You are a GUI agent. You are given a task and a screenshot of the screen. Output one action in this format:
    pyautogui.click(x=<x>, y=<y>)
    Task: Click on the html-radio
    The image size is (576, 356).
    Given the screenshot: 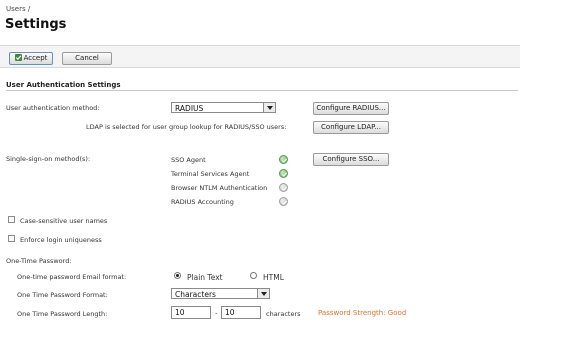 What is the action you would take?
    pyautogui.click(x=253, y=275)
    